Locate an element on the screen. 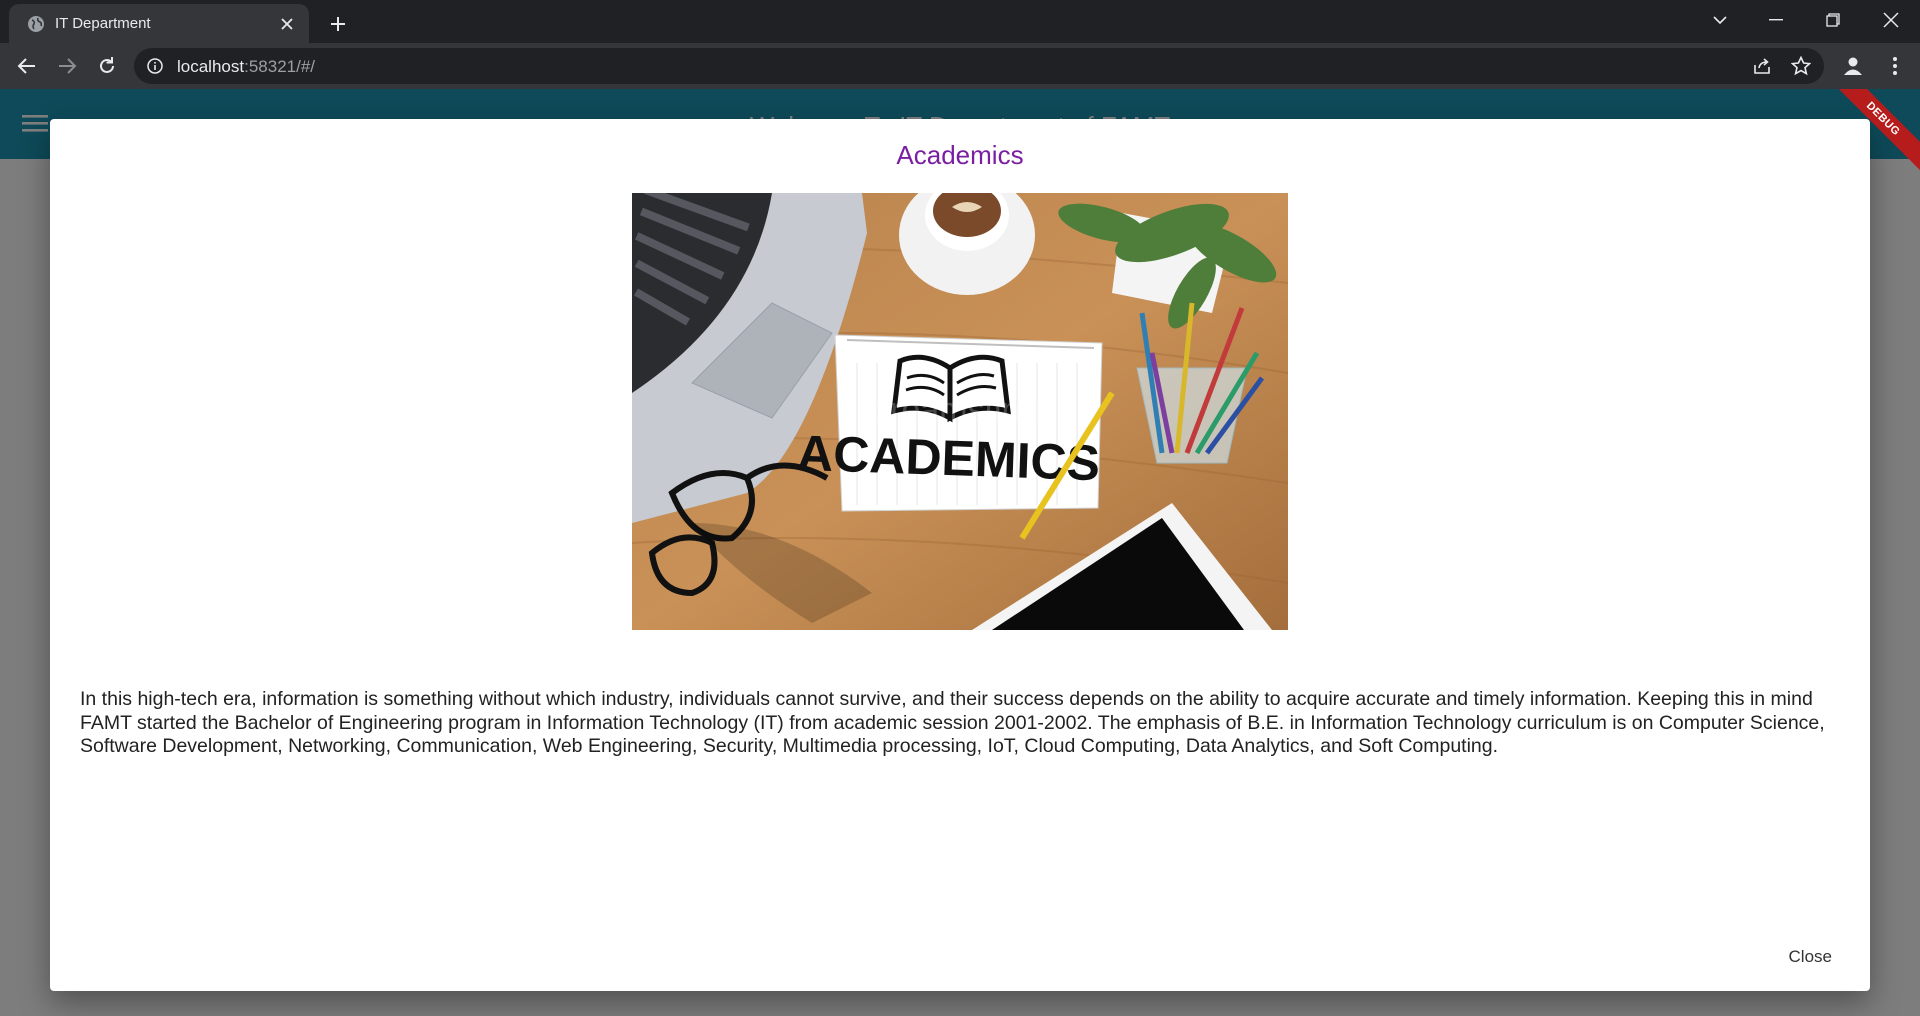  url-text: localhost:58321/#/ is located at coordinates (246, 66).